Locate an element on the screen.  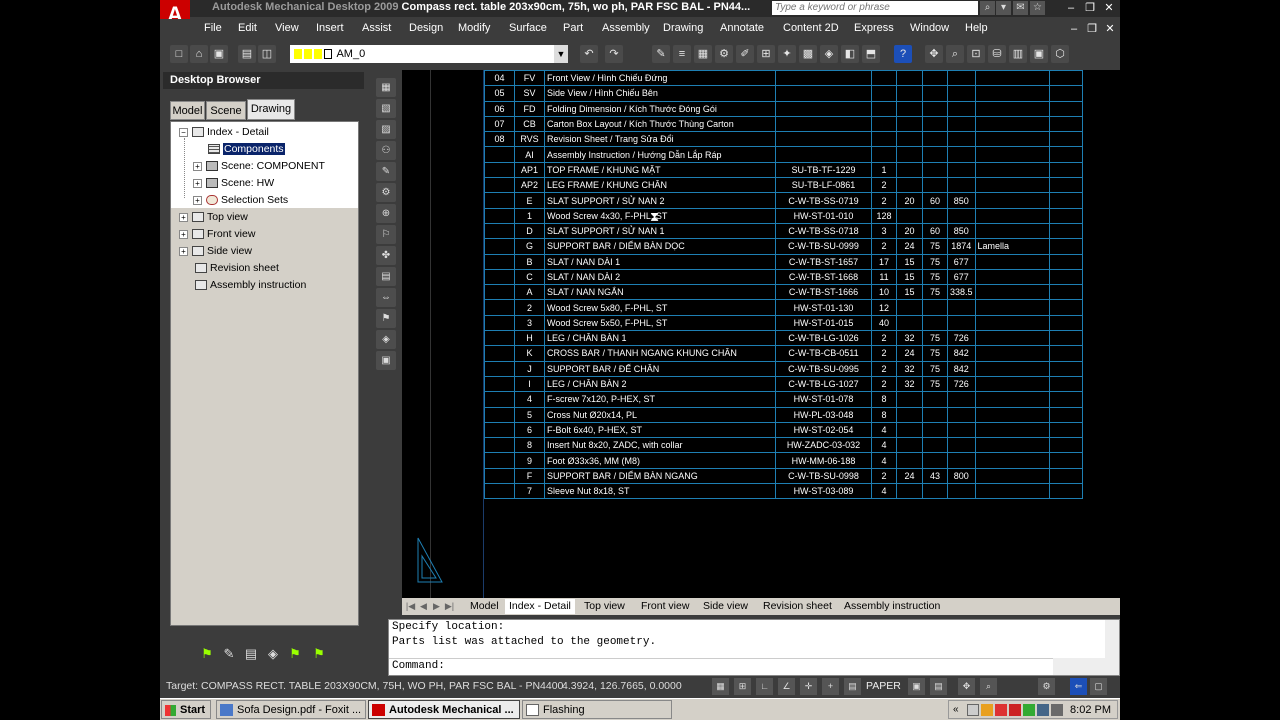
search-icon: ⌕ is located at coordinates (987, 8).